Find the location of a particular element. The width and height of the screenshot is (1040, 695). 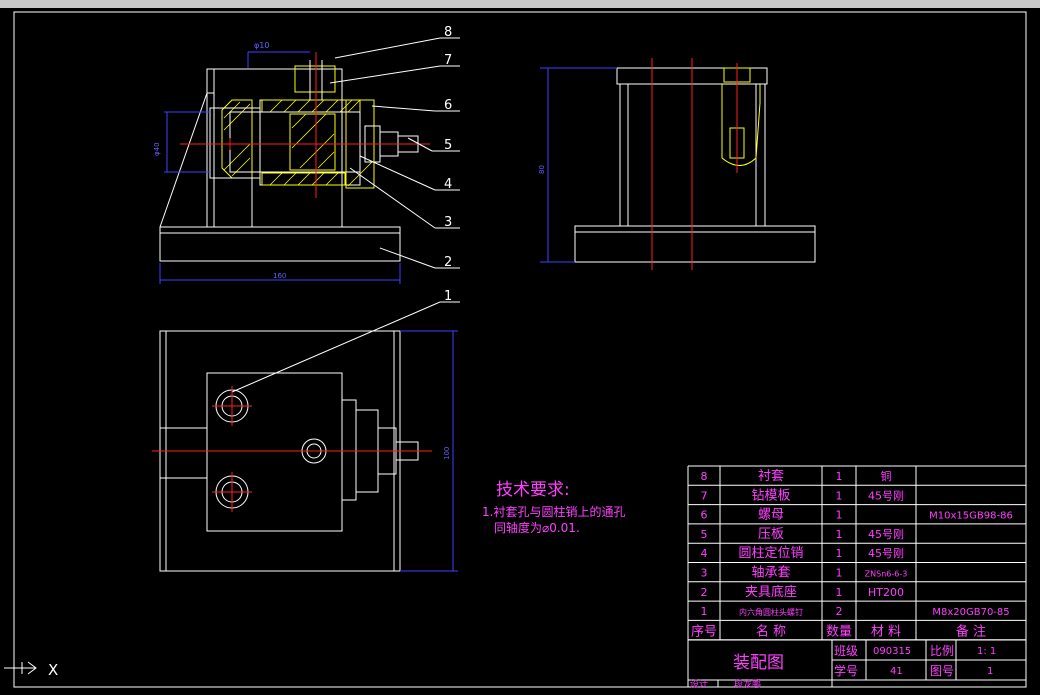

bom-row-name: 内六角圆柱头螺钉 is located at coordinates (771, 612).